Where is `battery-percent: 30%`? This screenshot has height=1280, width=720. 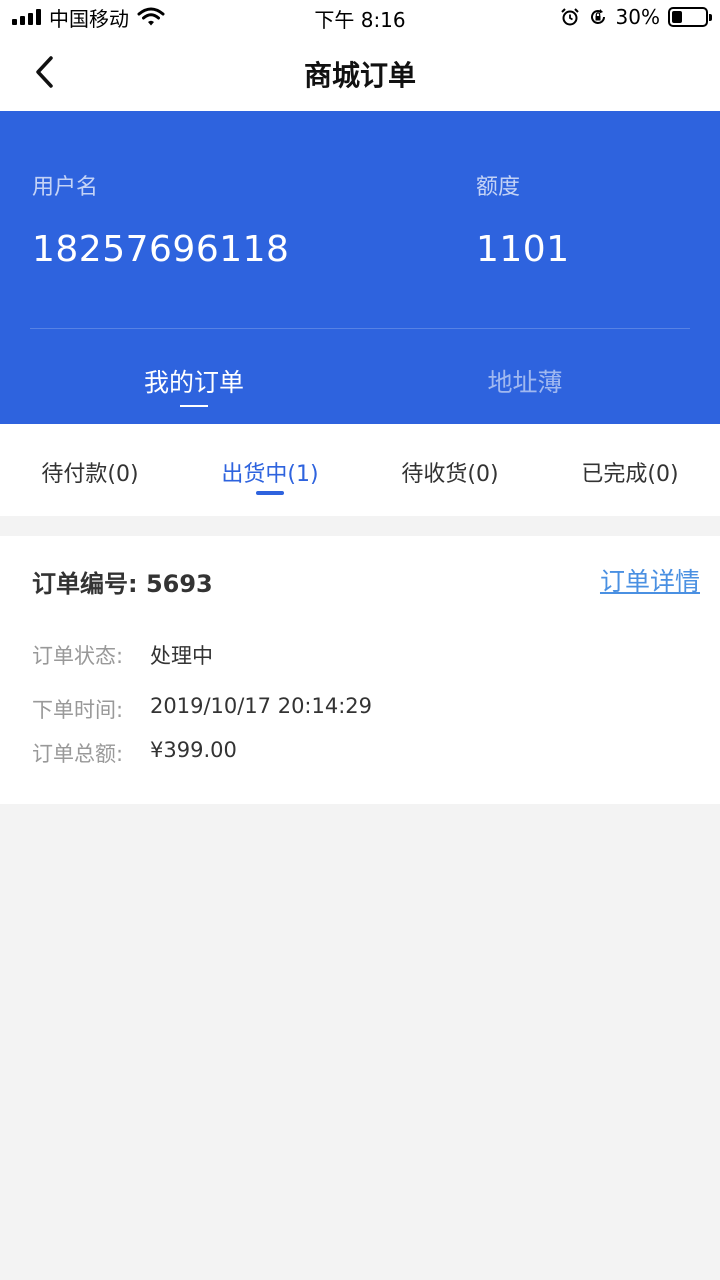 battery-percent: 30% is located at coordinates (637, 17).